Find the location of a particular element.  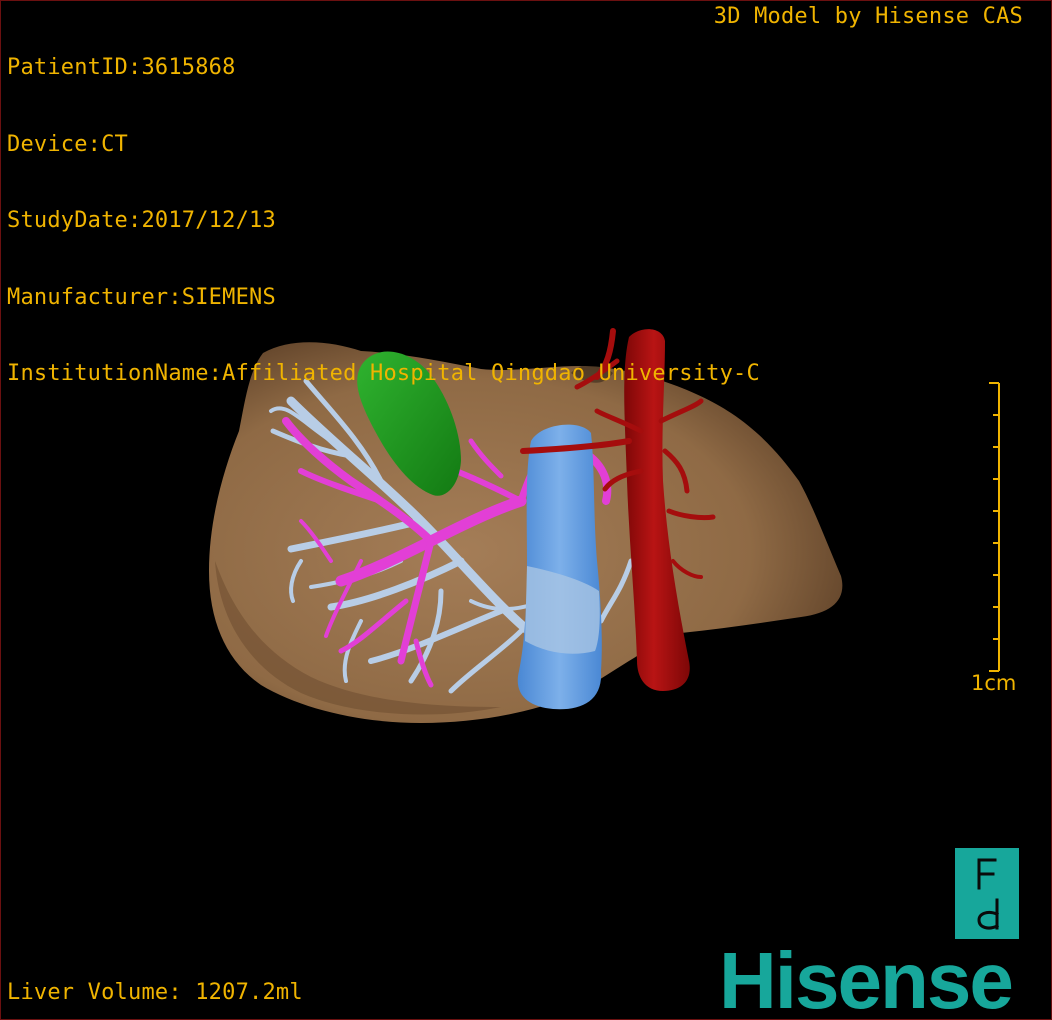

hisense-logo: Hisense is located at coordinates (866, 978).